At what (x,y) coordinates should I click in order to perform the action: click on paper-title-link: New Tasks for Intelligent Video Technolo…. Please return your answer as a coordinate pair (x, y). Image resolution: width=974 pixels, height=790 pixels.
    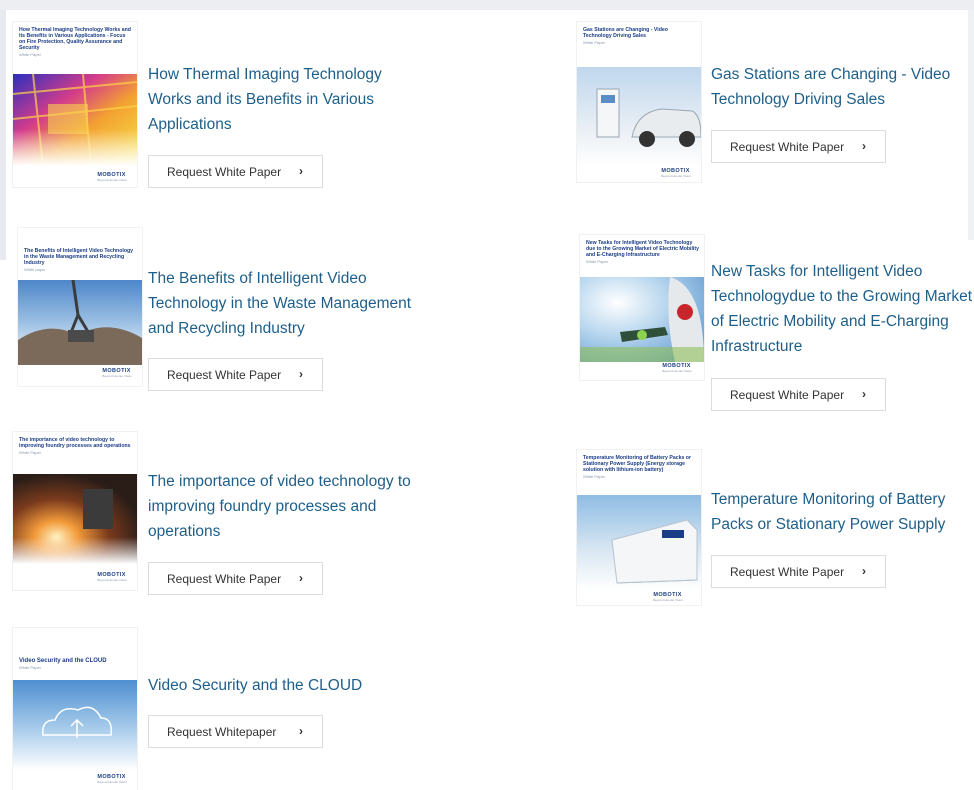
    Looking at the image, I should click on (842, 309).